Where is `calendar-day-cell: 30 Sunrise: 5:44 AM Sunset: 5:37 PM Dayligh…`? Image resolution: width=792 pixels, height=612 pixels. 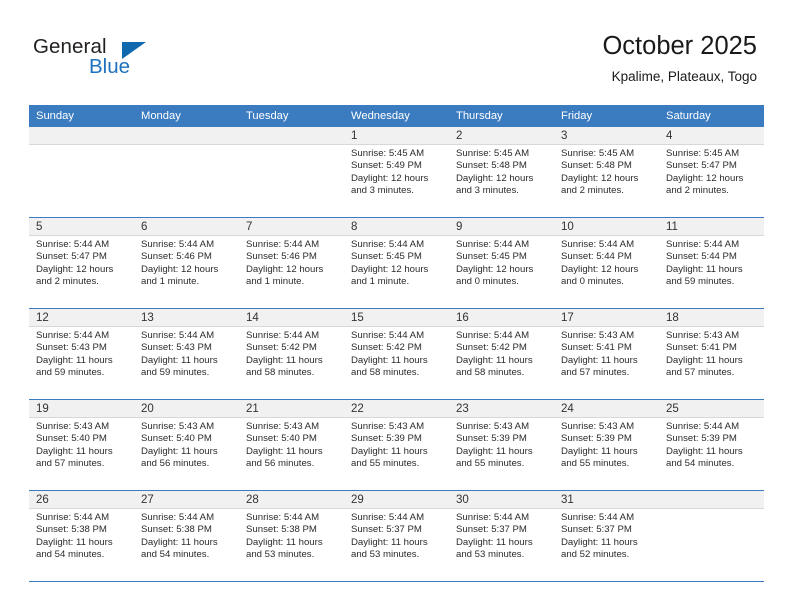
calendar-day-cell: 30 Sunrise: 5:44 AM Sunset: 5:37 PM Dayligh… is located at coordinates (501, 536).